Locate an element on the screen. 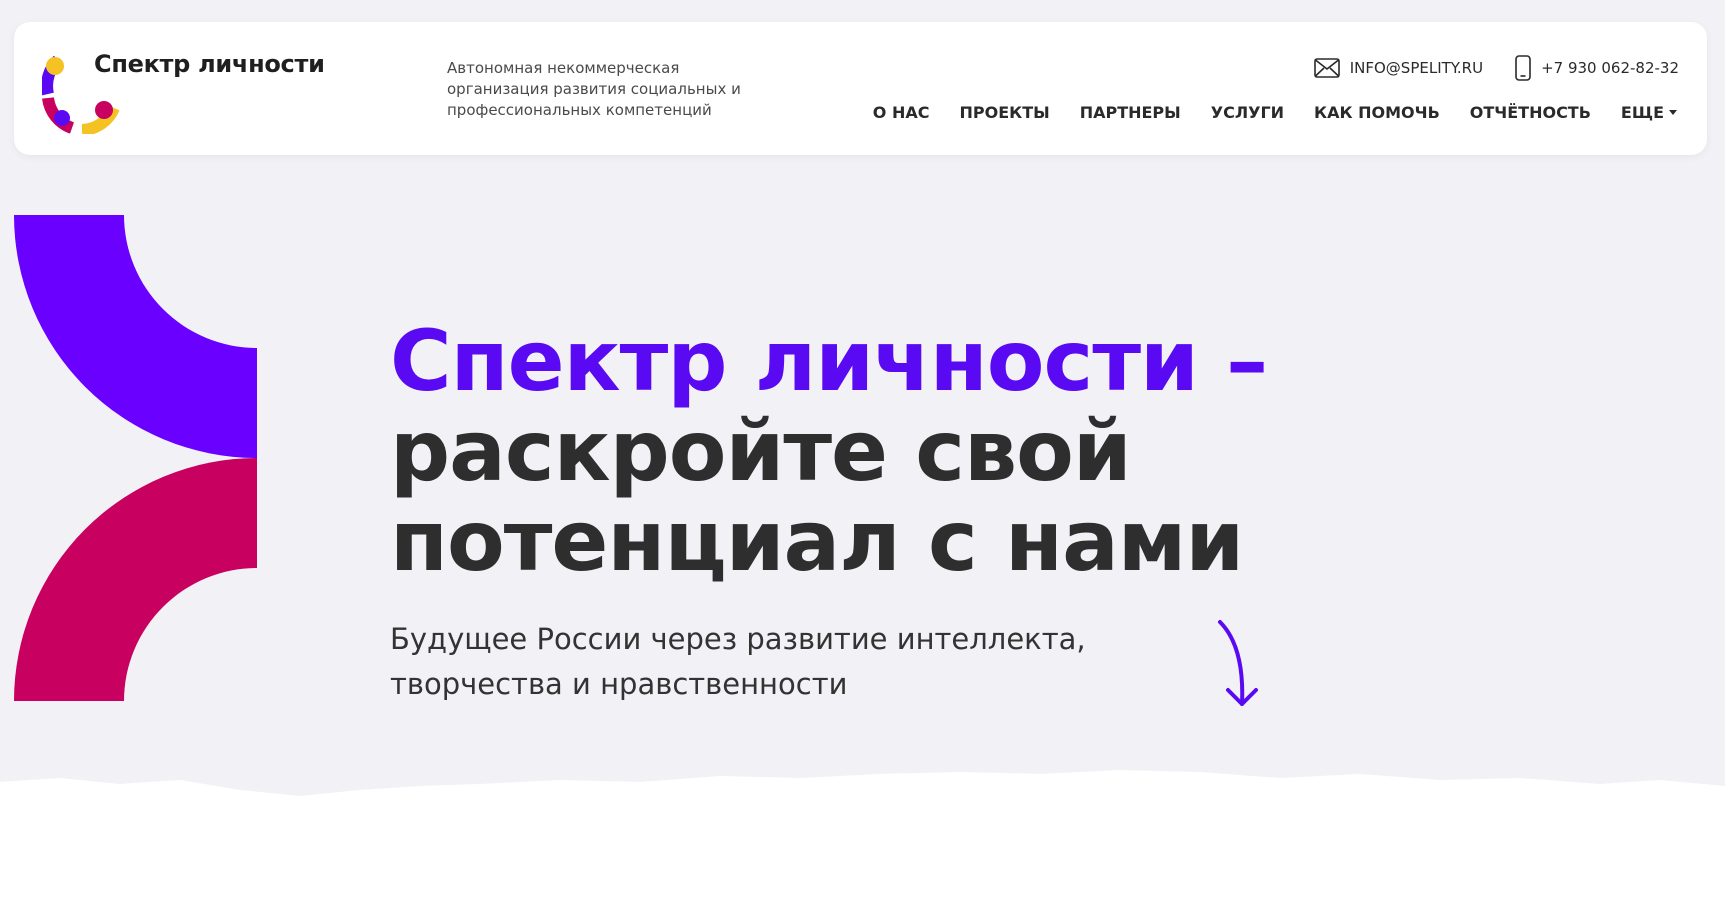  decorative-arcs is located at coordinates (135, 458).